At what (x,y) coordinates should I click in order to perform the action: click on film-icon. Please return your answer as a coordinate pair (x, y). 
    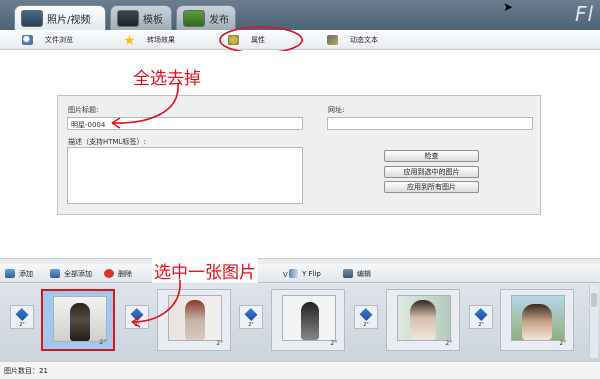
    Looking at the image, I should click on (32, 18).